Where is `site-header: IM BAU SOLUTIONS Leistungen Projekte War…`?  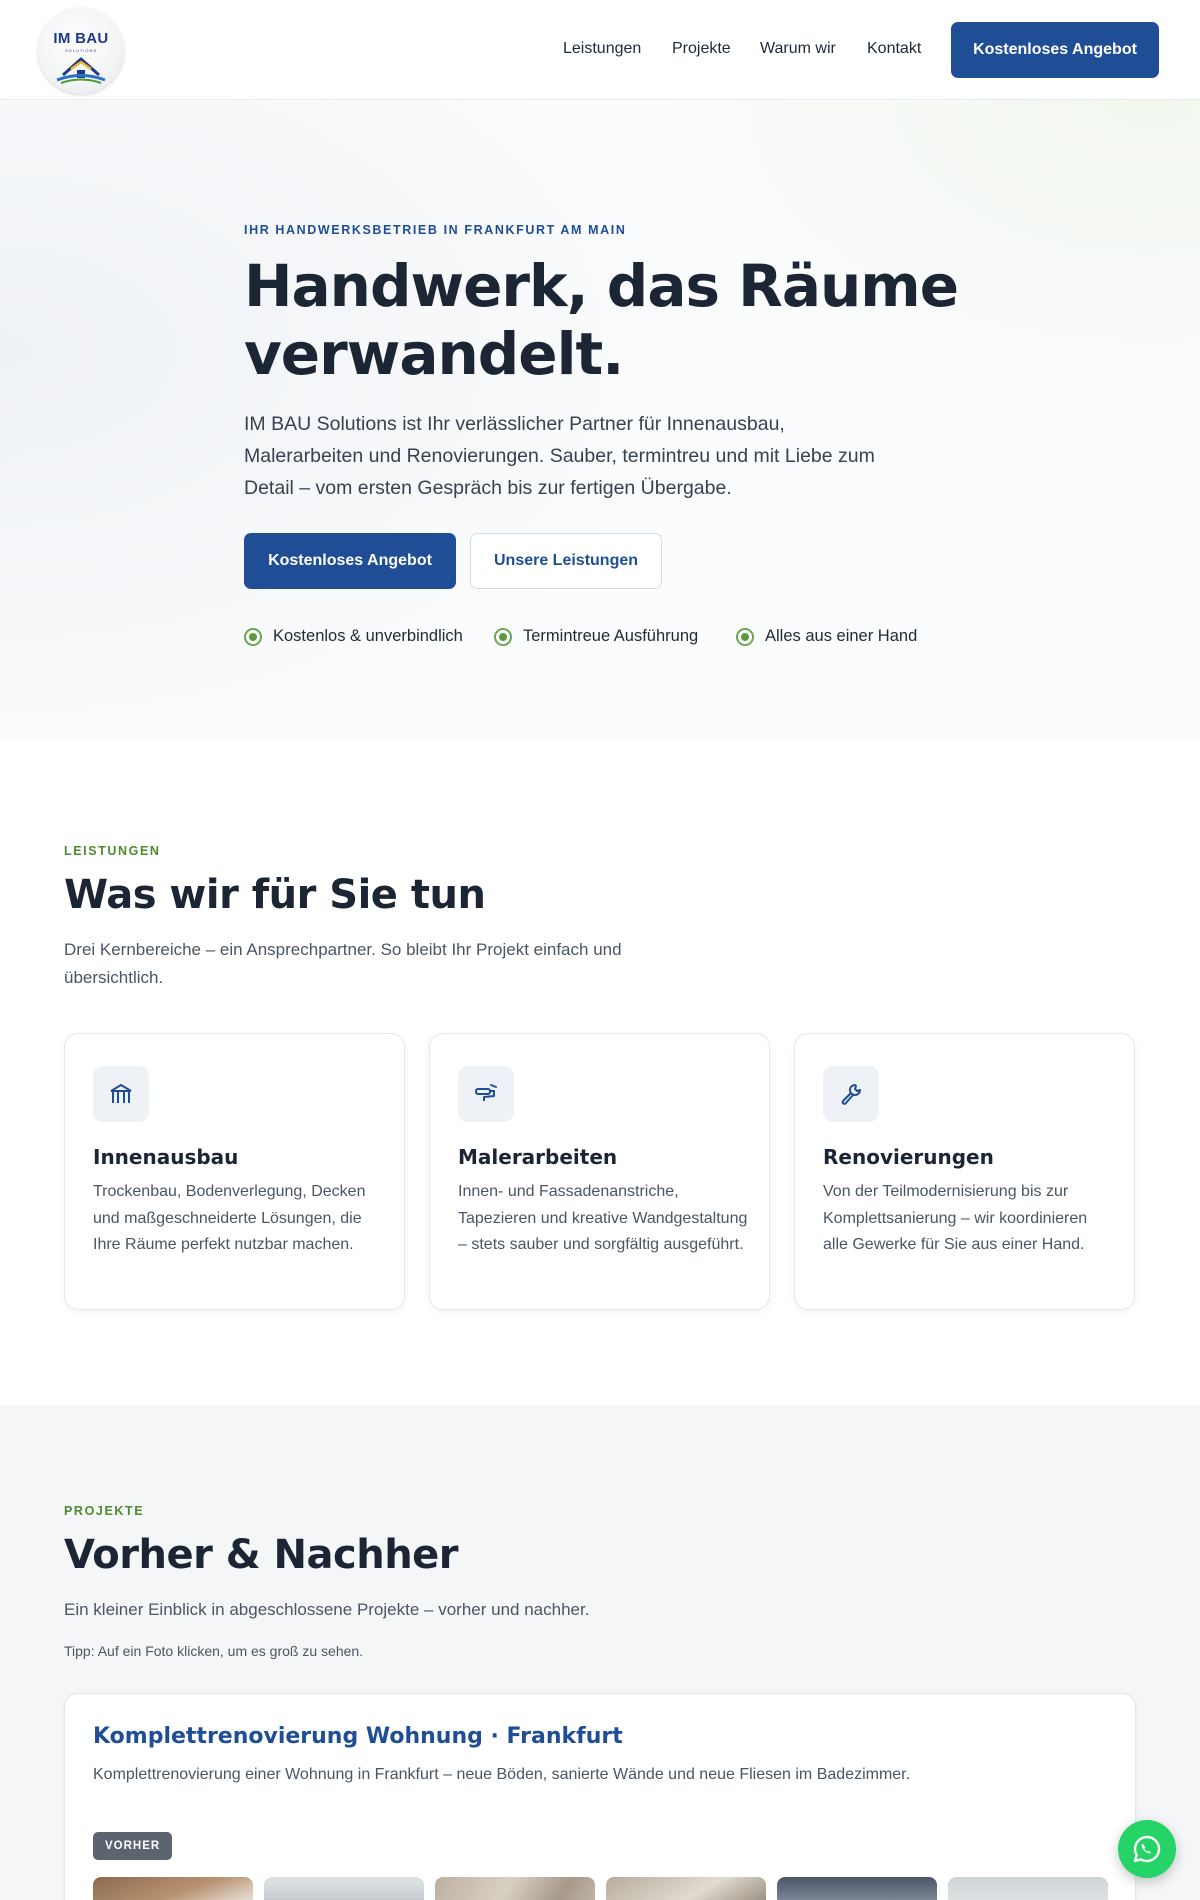
site-header: IM BAU SOLUTIONS Leistungen Projekte War… is located at coordinates (600, 50).